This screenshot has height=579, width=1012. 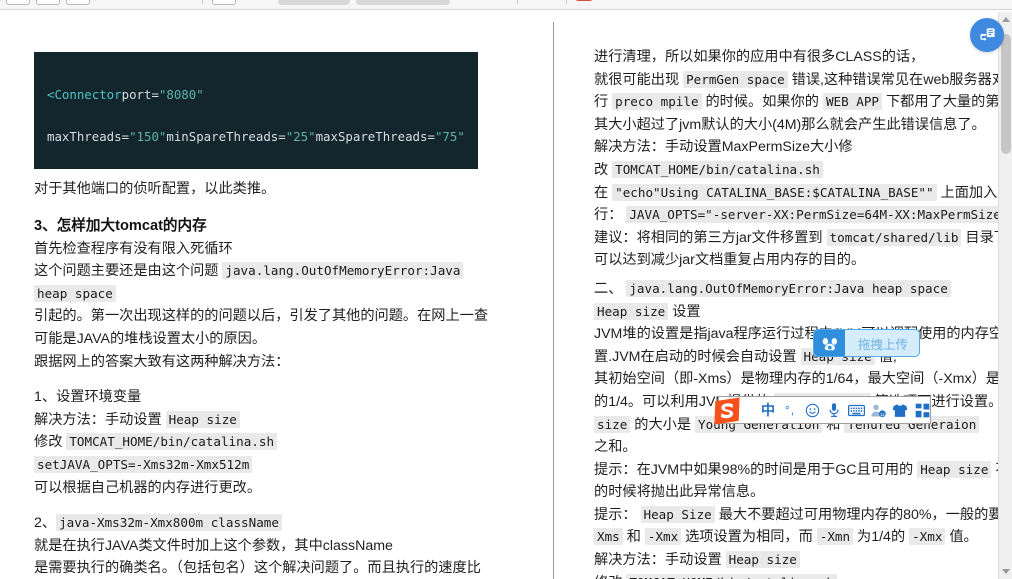 I want to click on baidu-cloud-icon, so click(x=829, y=343).